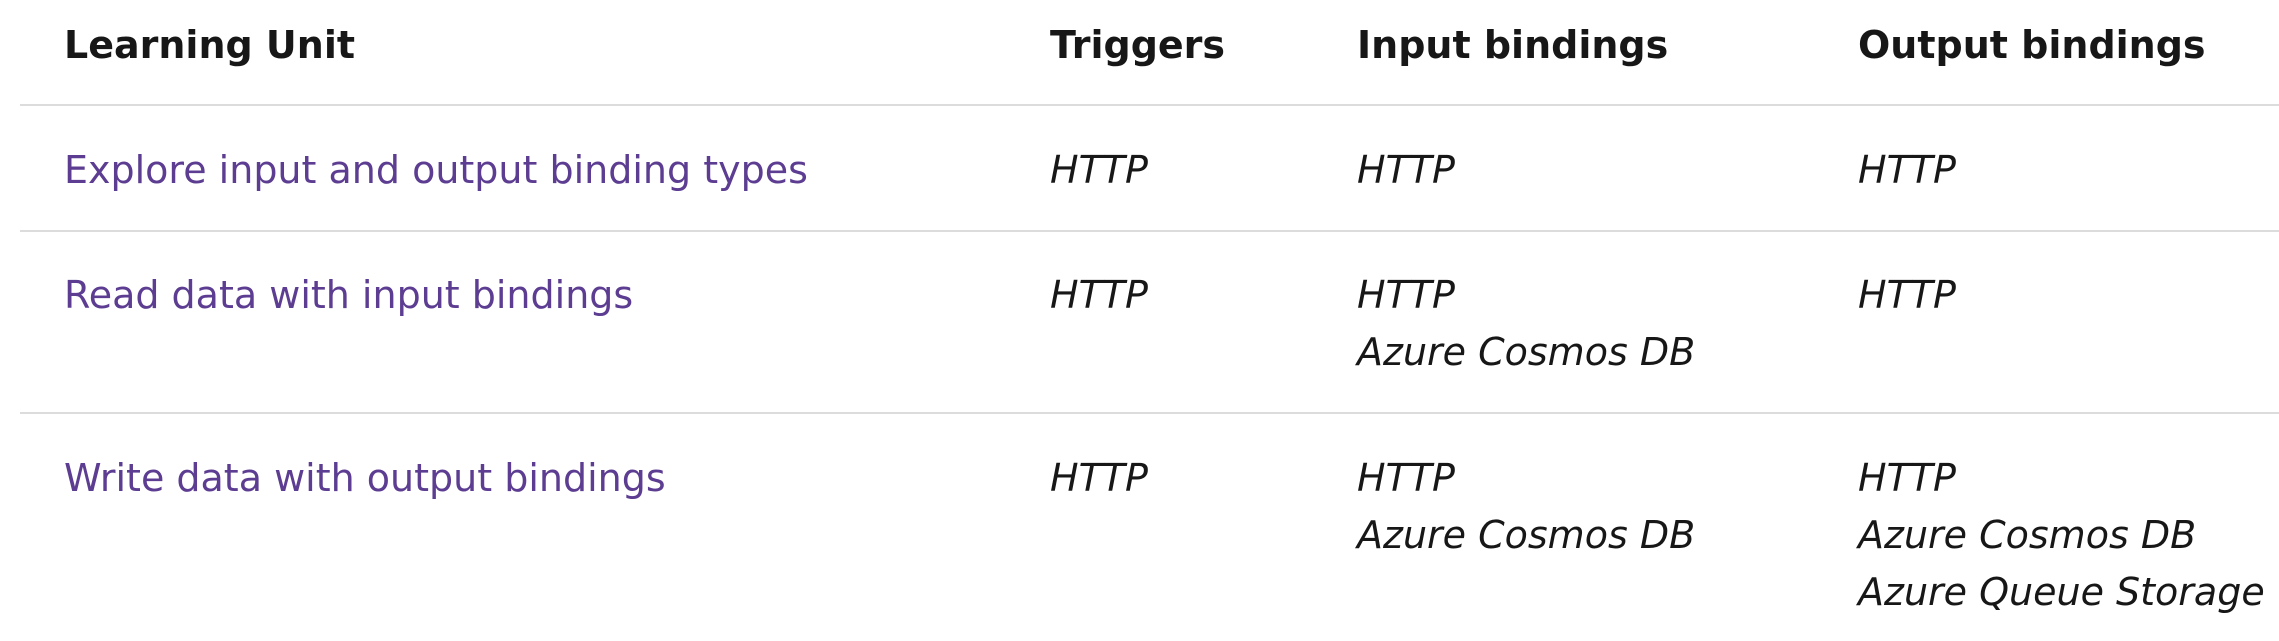 The image size is (2279, 641). I want to click on output-binding: Azure Queue Storage, so click(2061, 592).